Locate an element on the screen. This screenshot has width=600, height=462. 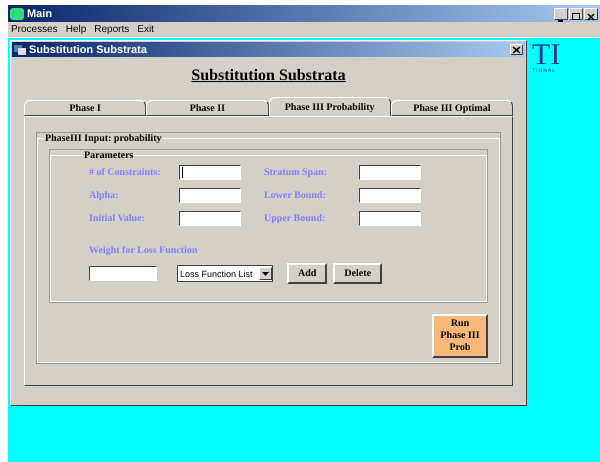
app-icon is located at coordinates (17, 14).